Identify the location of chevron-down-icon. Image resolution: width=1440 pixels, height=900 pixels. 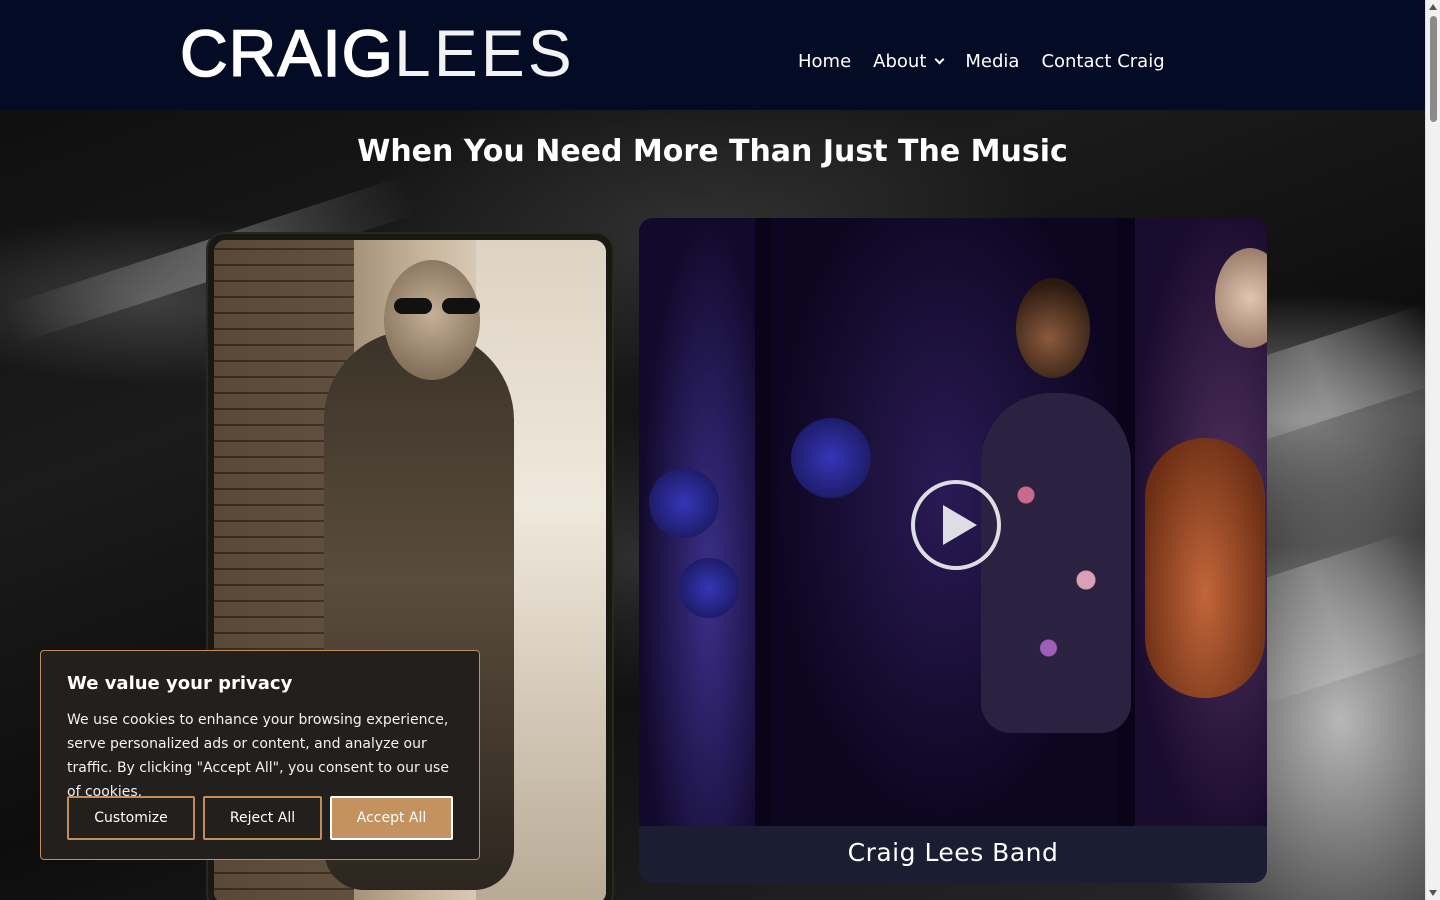
(939, 59).